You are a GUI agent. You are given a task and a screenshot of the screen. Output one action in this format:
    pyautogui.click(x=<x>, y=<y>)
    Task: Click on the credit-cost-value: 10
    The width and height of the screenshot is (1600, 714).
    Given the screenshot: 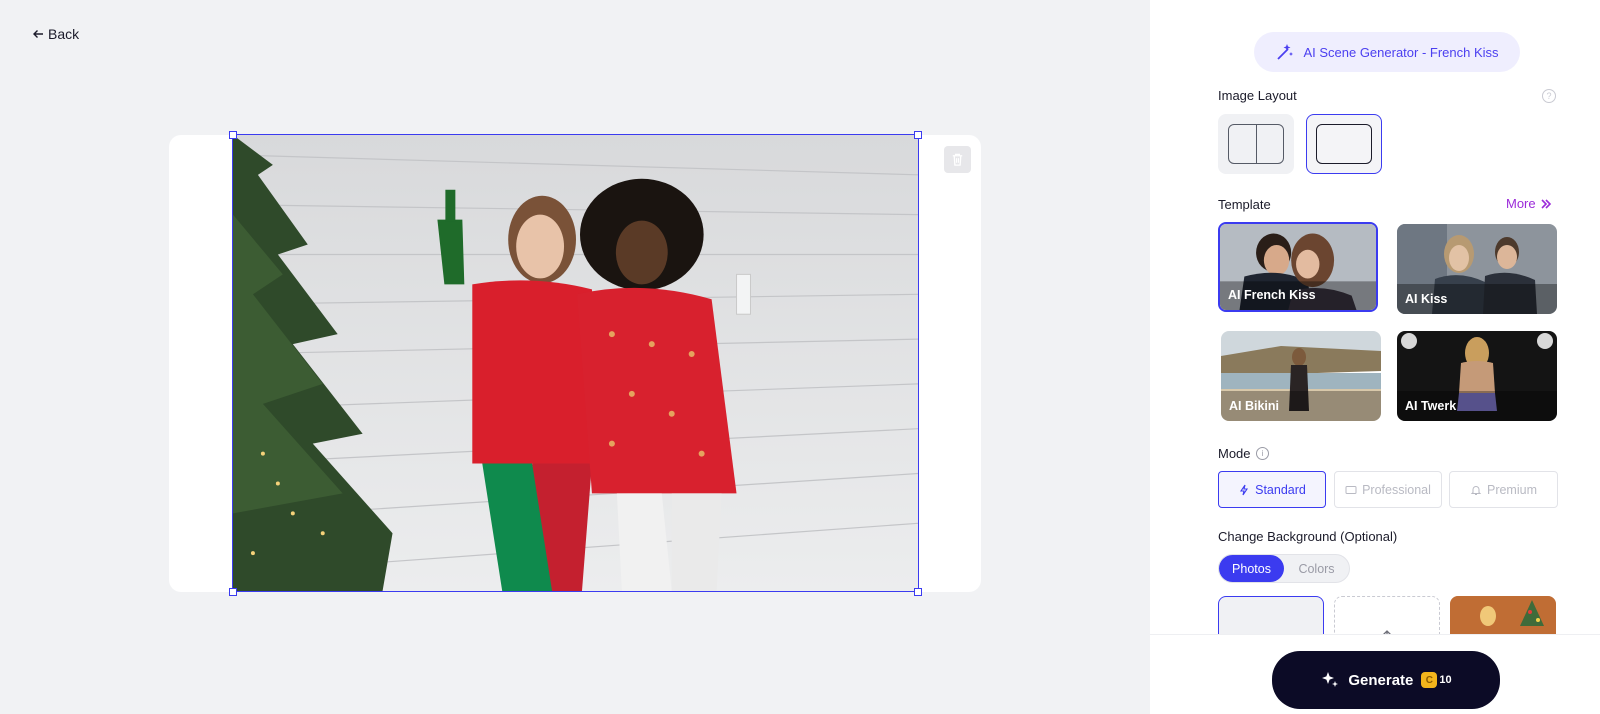 What is the action you would take?
    pyautogui.click(x=1445, y=680)
    